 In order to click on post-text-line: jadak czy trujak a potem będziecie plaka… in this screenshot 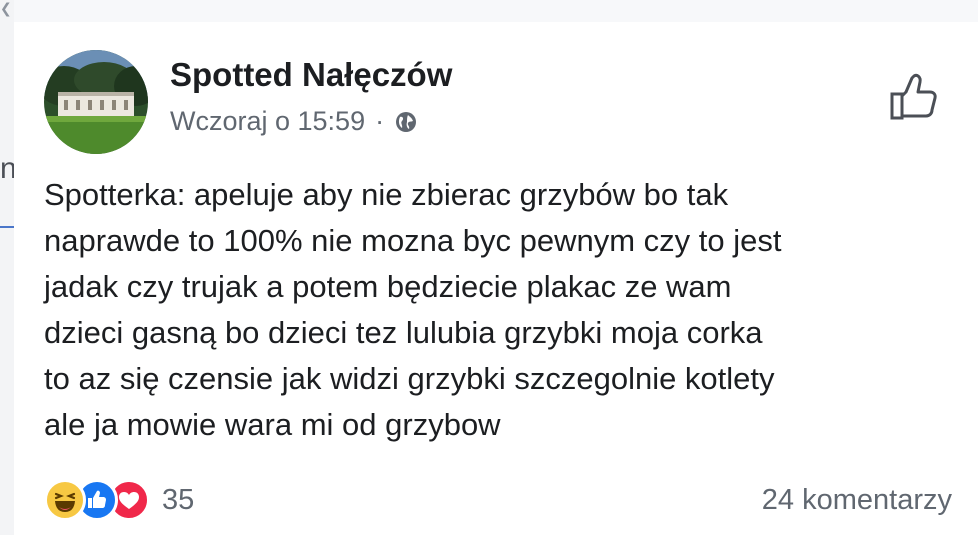, I will do `click(388, 286)`.